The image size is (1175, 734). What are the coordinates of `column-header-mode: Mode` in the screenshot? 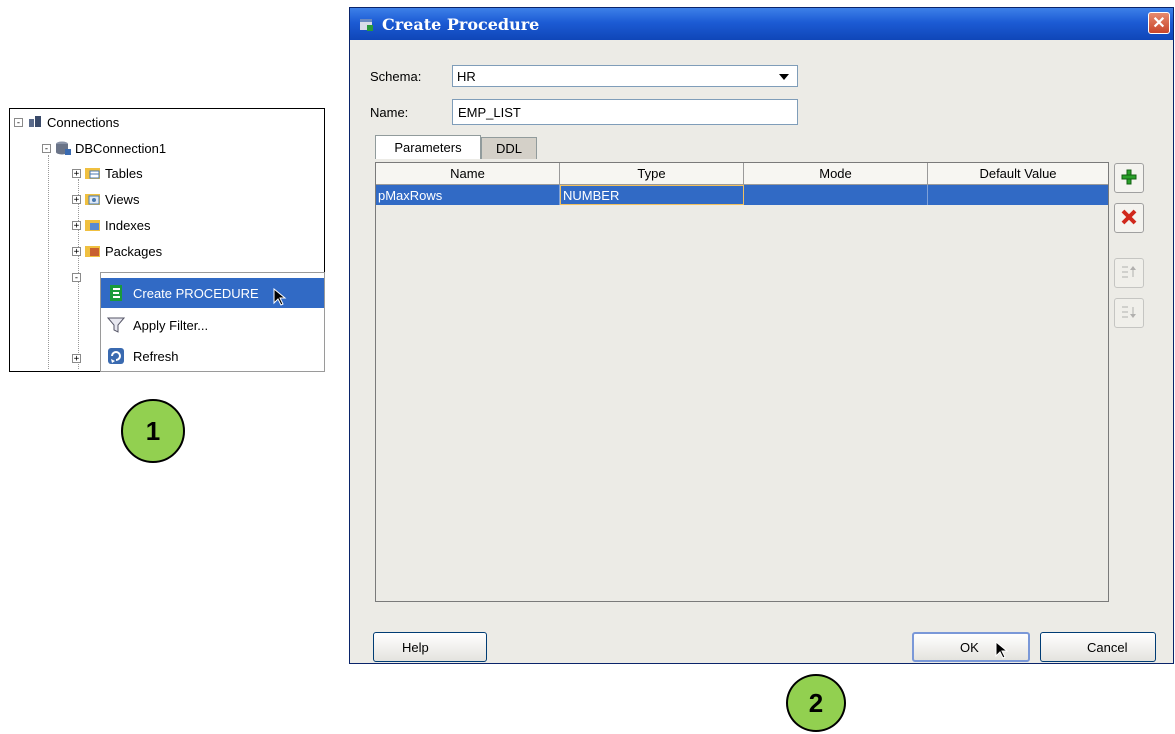 It's located at (836, 174).